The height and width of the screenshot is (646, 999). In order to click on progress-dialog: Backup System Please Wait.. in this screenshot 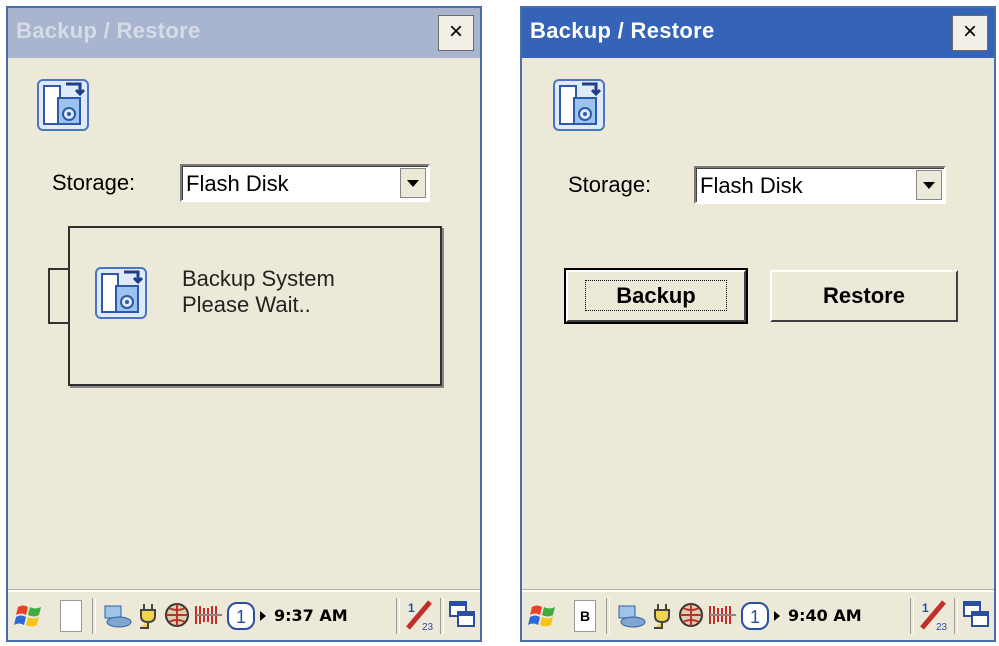, I will do `click(255, 306)`.